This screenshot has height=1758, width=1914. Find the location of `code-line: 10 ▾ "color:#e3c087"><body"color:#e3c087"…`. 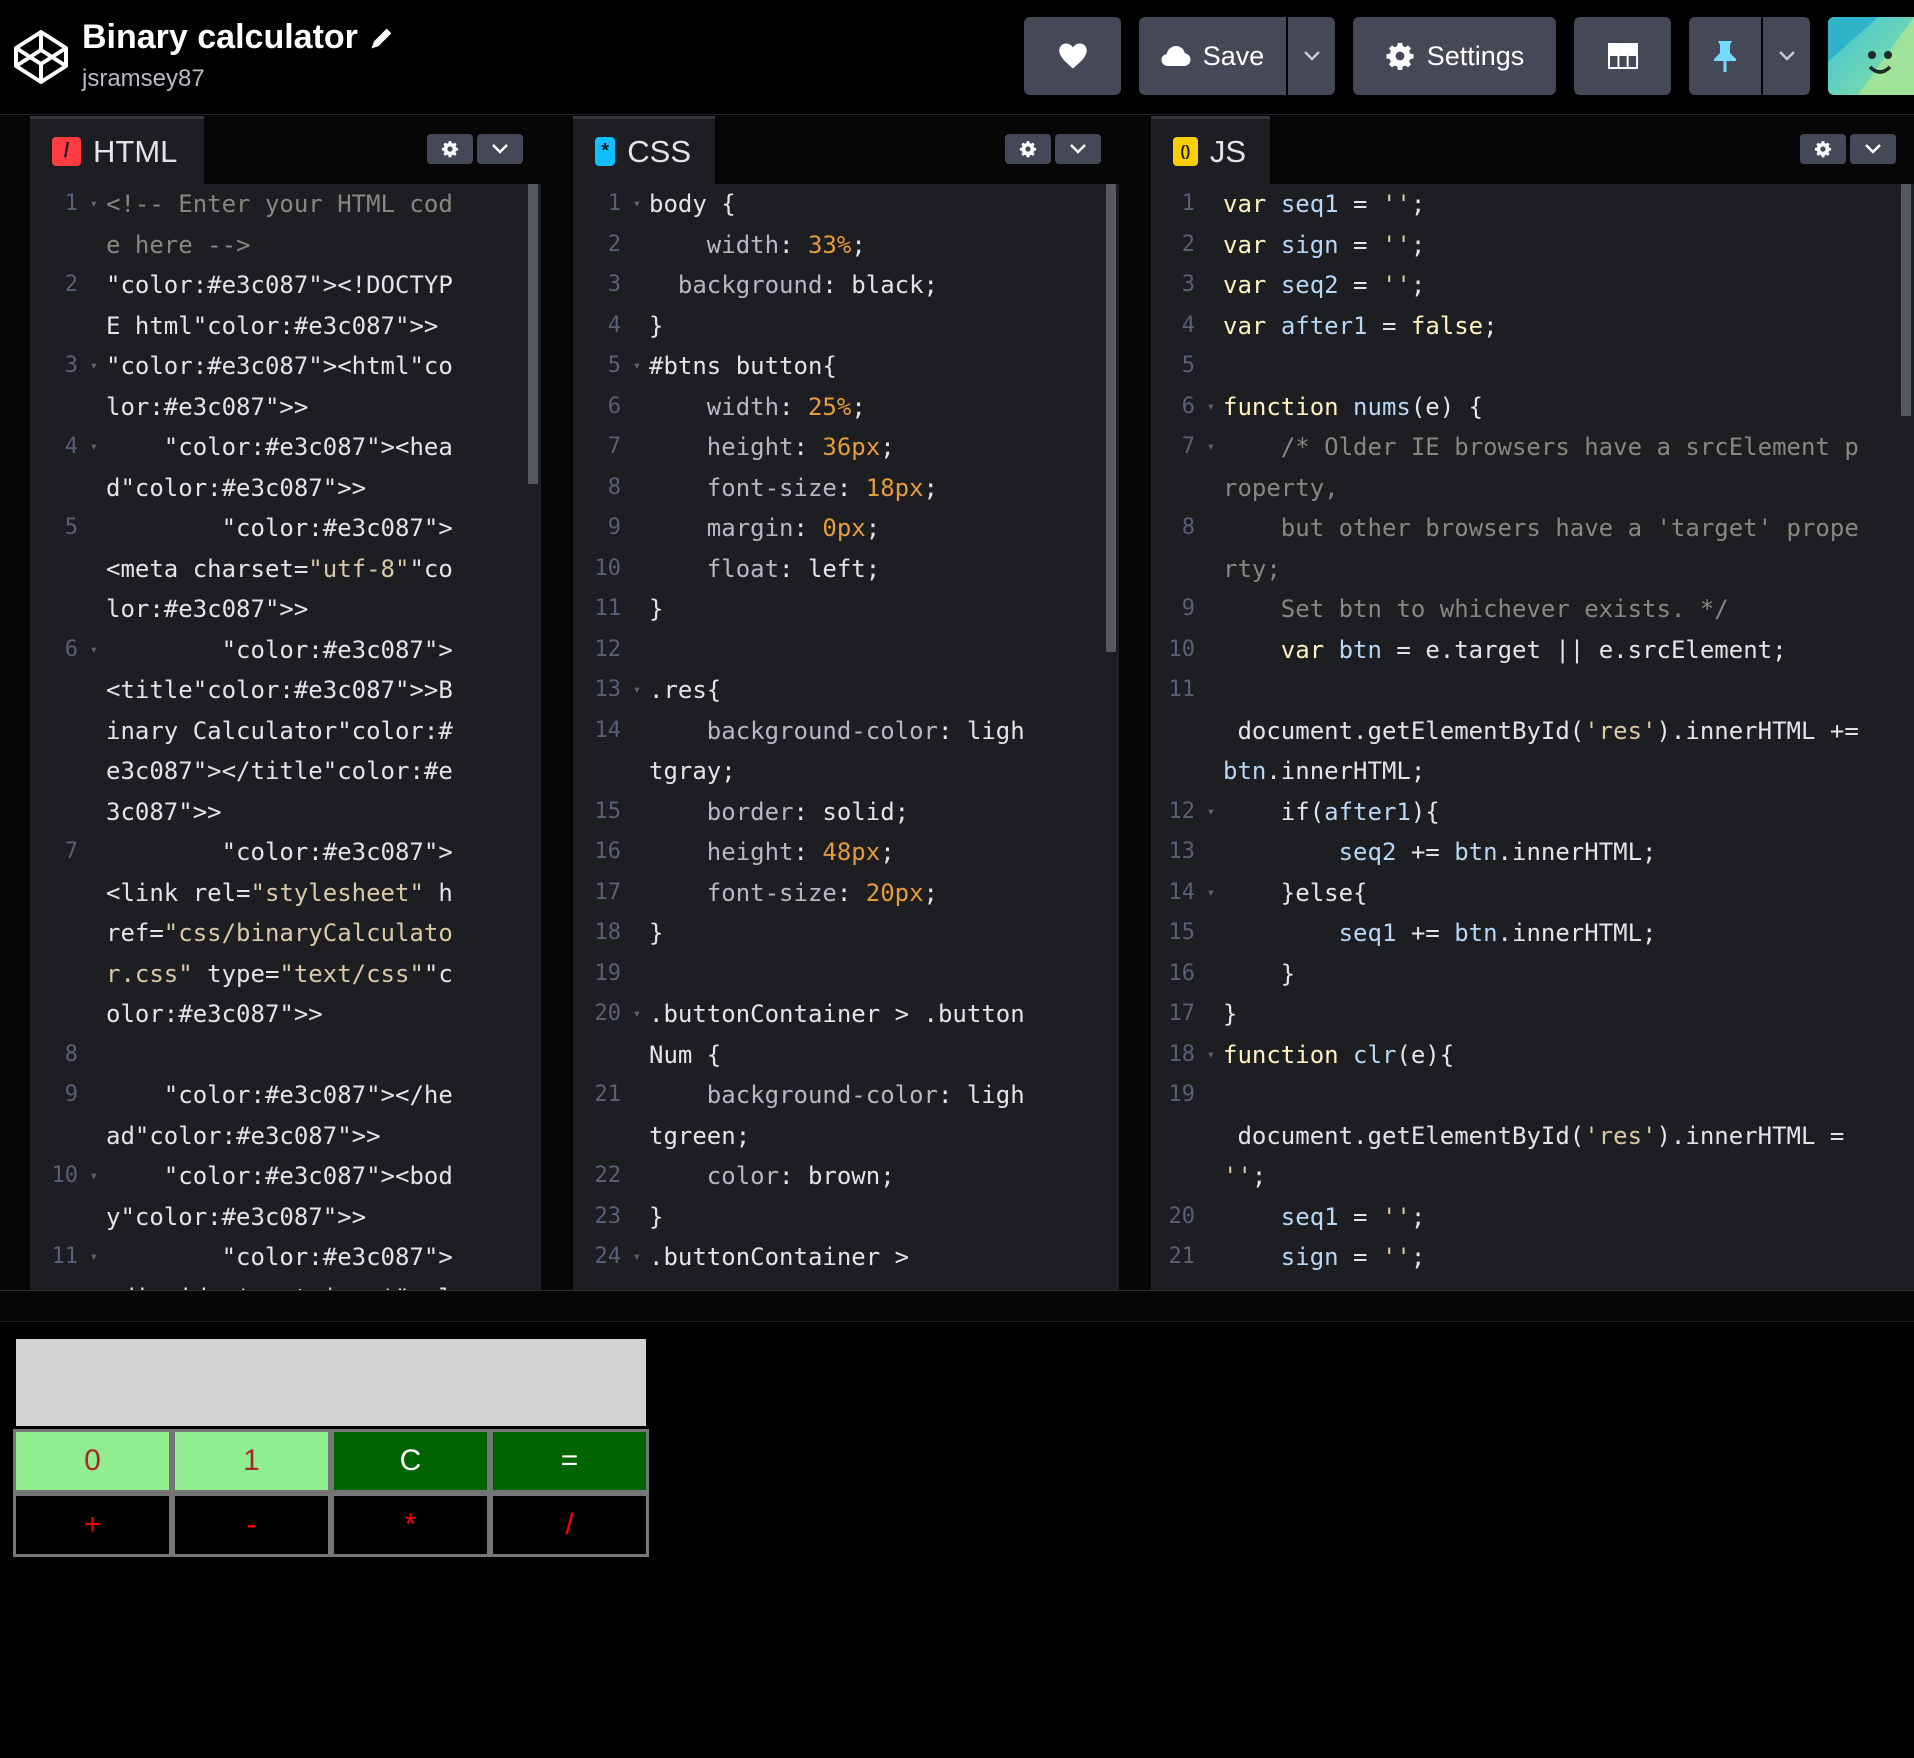

code-line: 10 ▾ "color:#e3c087"><body"color:#e3c087"… is located at coordinates (285, 1196).